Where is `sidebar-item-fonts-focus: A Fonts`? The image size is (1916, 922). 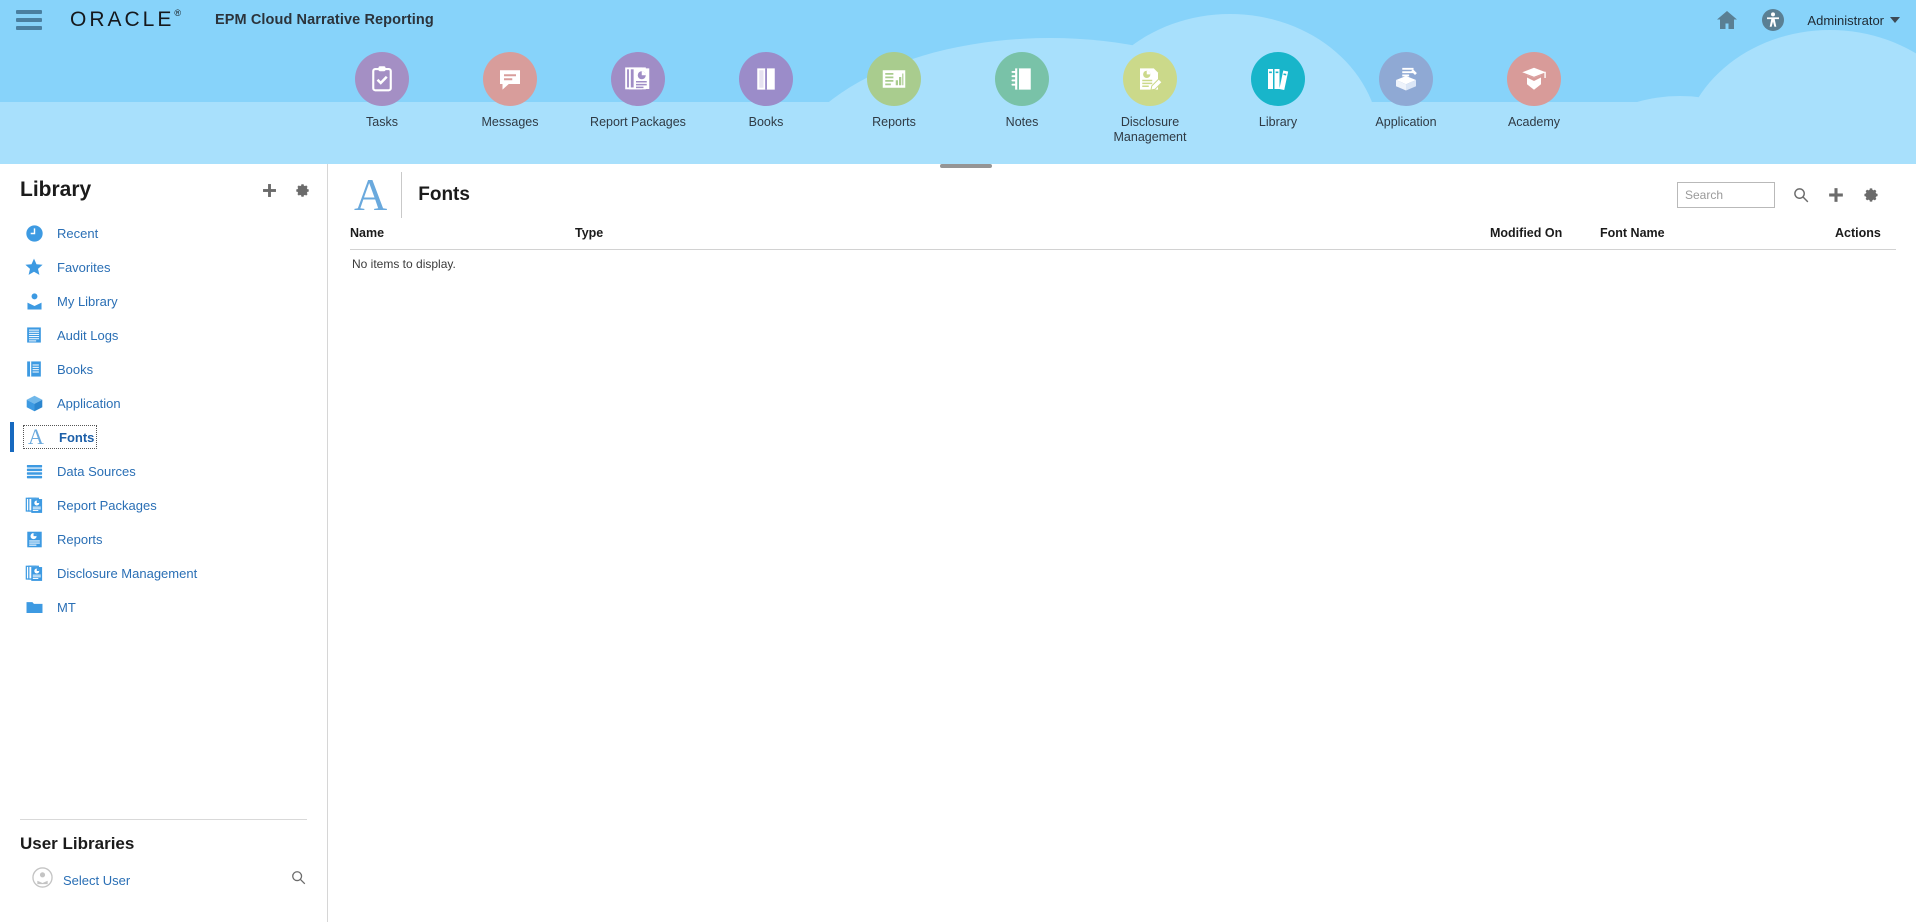
sidebar-item-fonts-focus: A Fonts is located at coordinates (60, 437).